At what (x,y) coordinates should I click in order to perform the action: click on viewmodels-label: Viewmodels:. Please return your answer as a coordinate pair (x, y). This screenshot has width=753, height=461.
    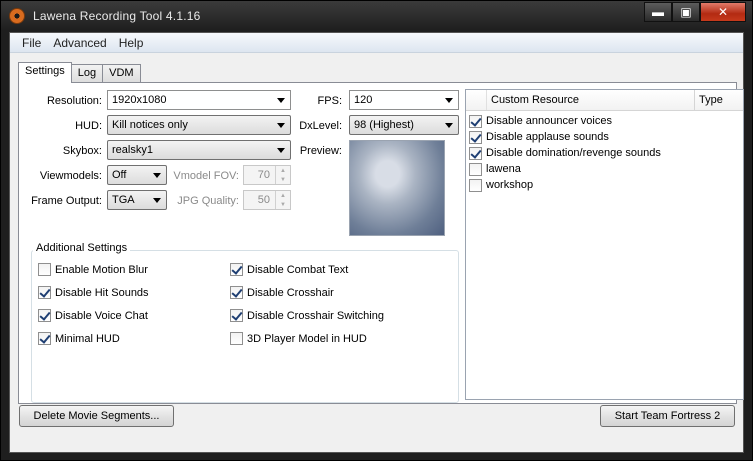
    Looking at the image, I should click on (70, 176).